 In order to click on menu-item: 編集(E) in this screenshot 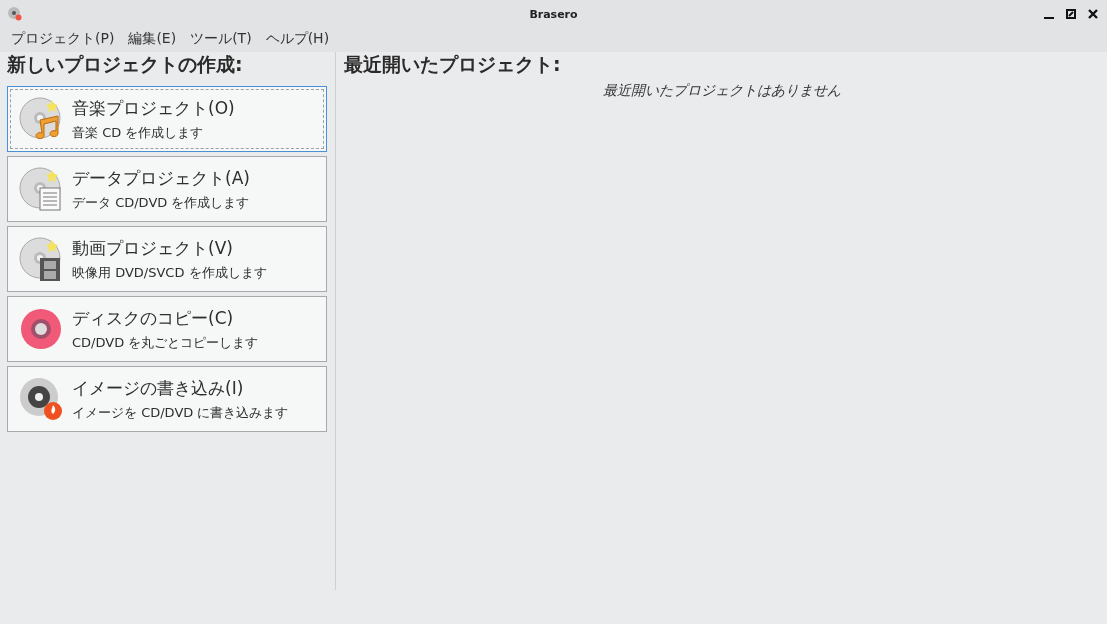, I will do `click(152, 40)`.